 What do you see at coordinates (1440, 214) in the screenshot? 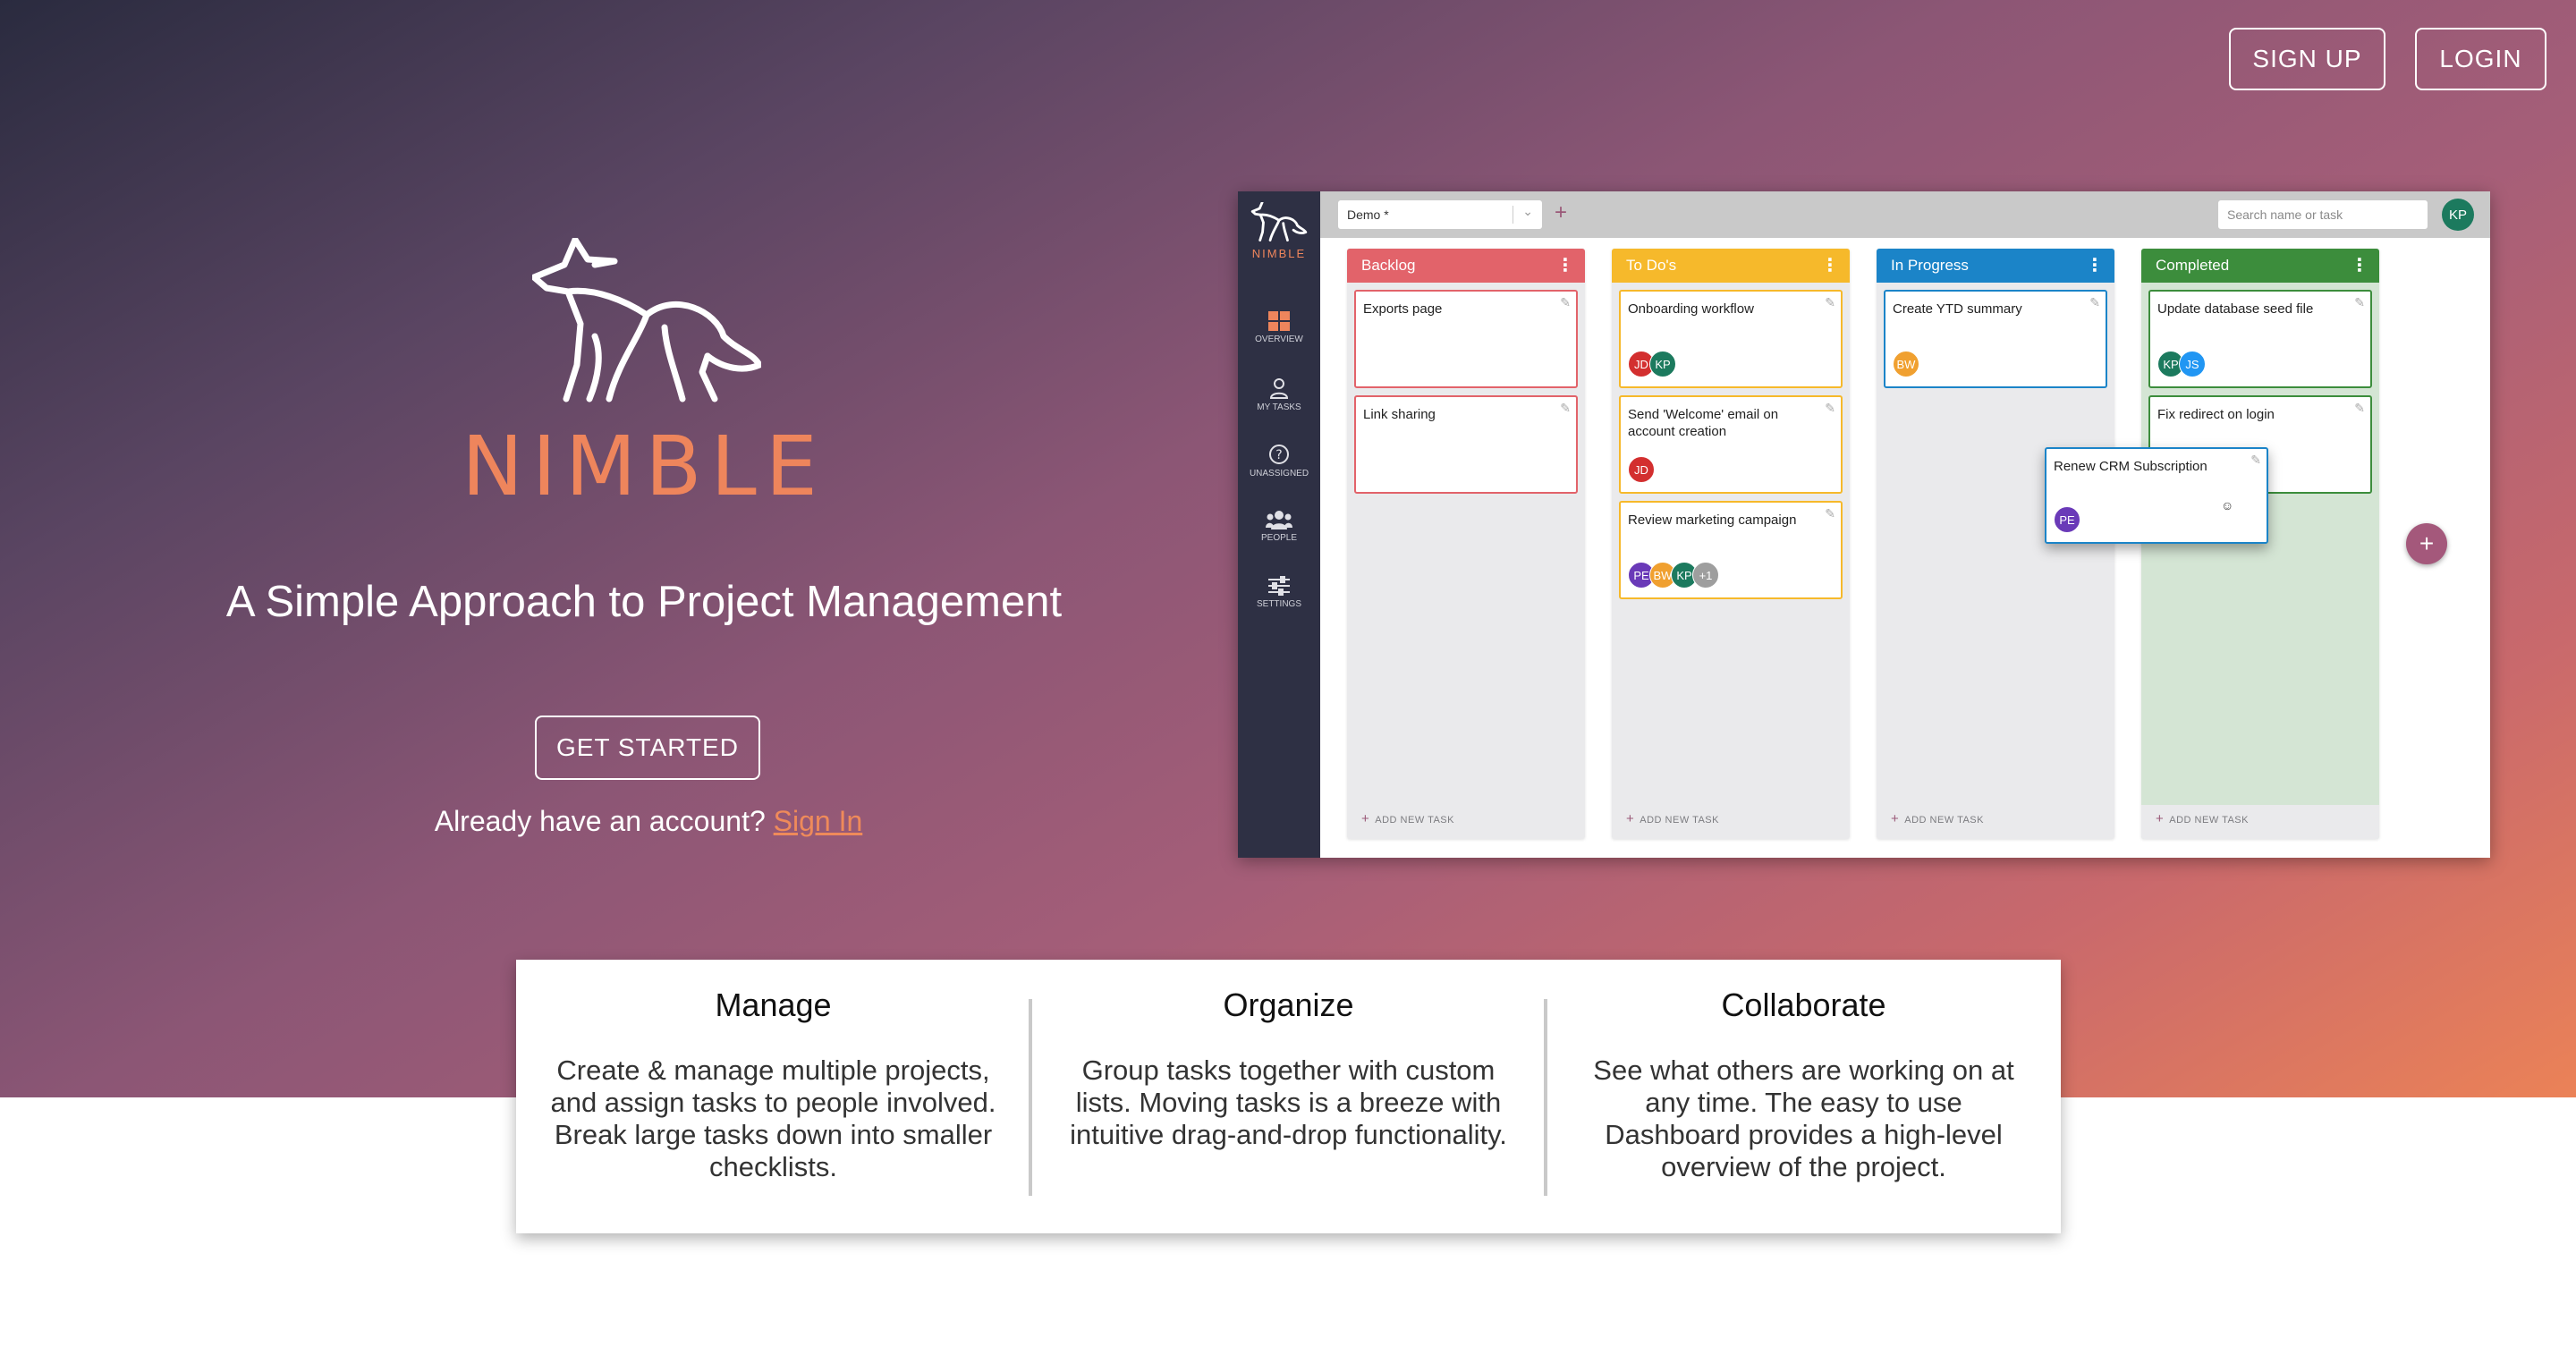
I see `project-select: Demo * ⌄` at bounding box center [1440, 214].